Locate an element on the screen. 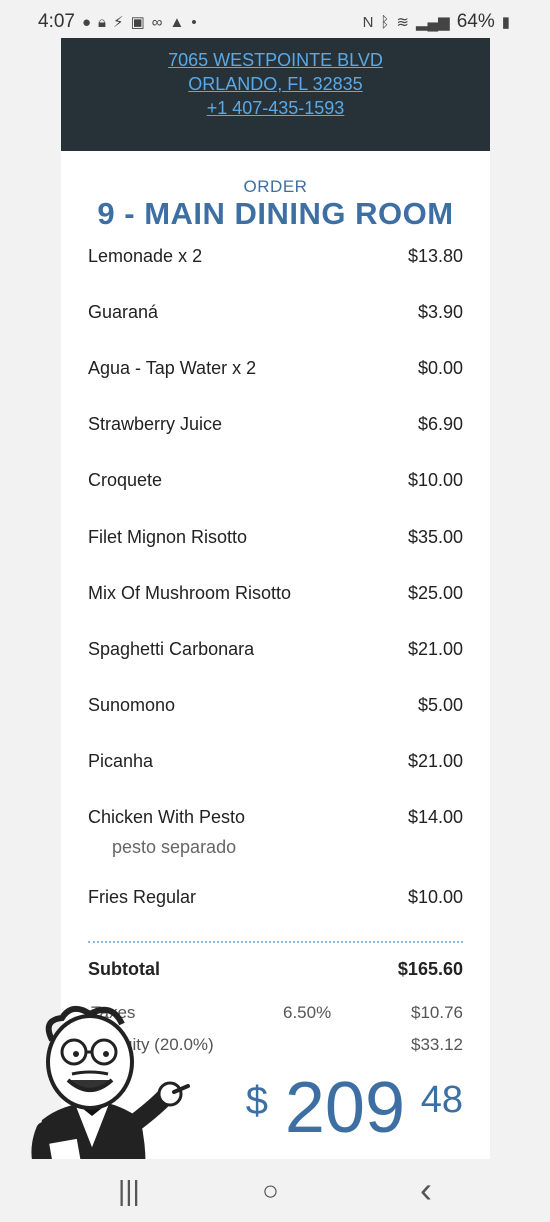 Image resolution: width=550 pixels, height=1222 pixels. order-item: Chicken With Pesto $14.00 pesto separado is located at coordinates (275, 837).